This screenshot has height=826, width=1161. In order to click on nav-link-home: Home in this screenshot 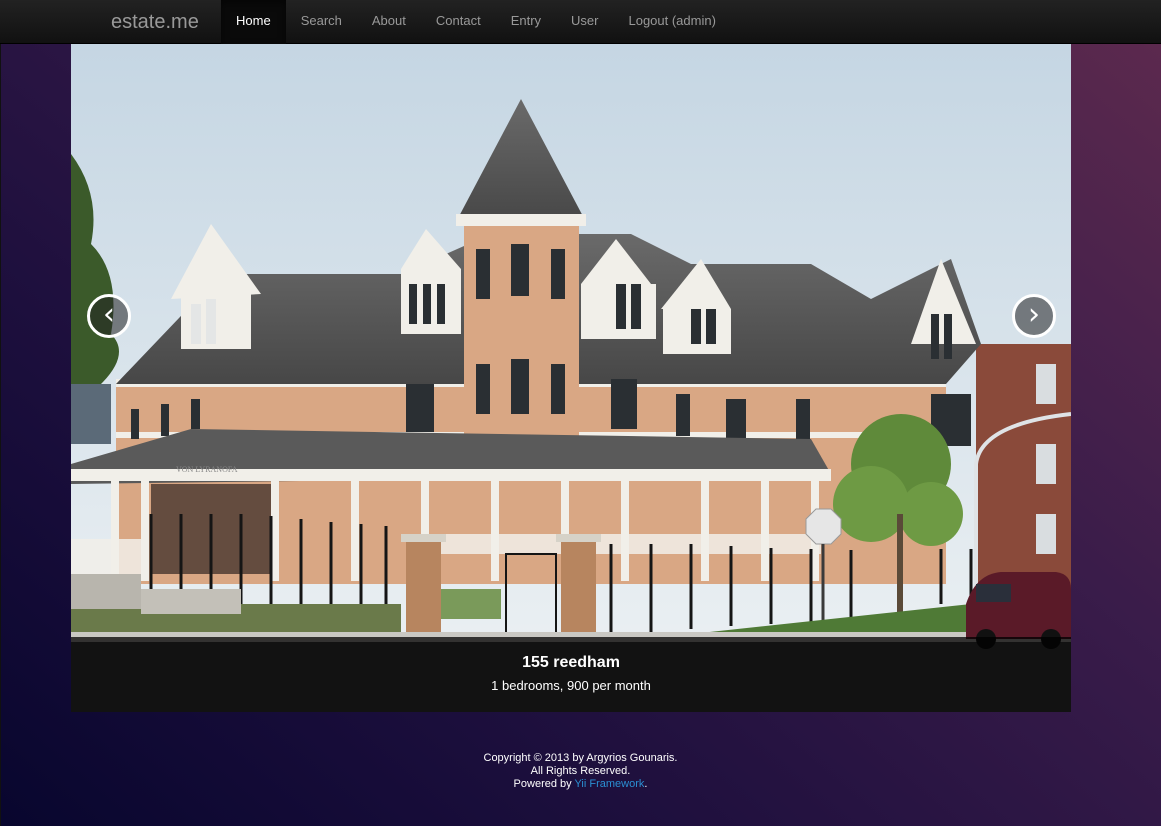, I will do `click(253, 22)`.